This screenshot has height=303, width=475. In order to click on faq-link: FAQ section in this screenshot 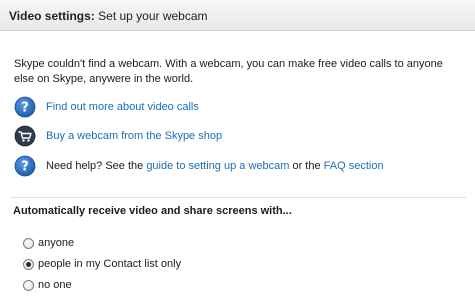, I will do `click(354, 166)`.